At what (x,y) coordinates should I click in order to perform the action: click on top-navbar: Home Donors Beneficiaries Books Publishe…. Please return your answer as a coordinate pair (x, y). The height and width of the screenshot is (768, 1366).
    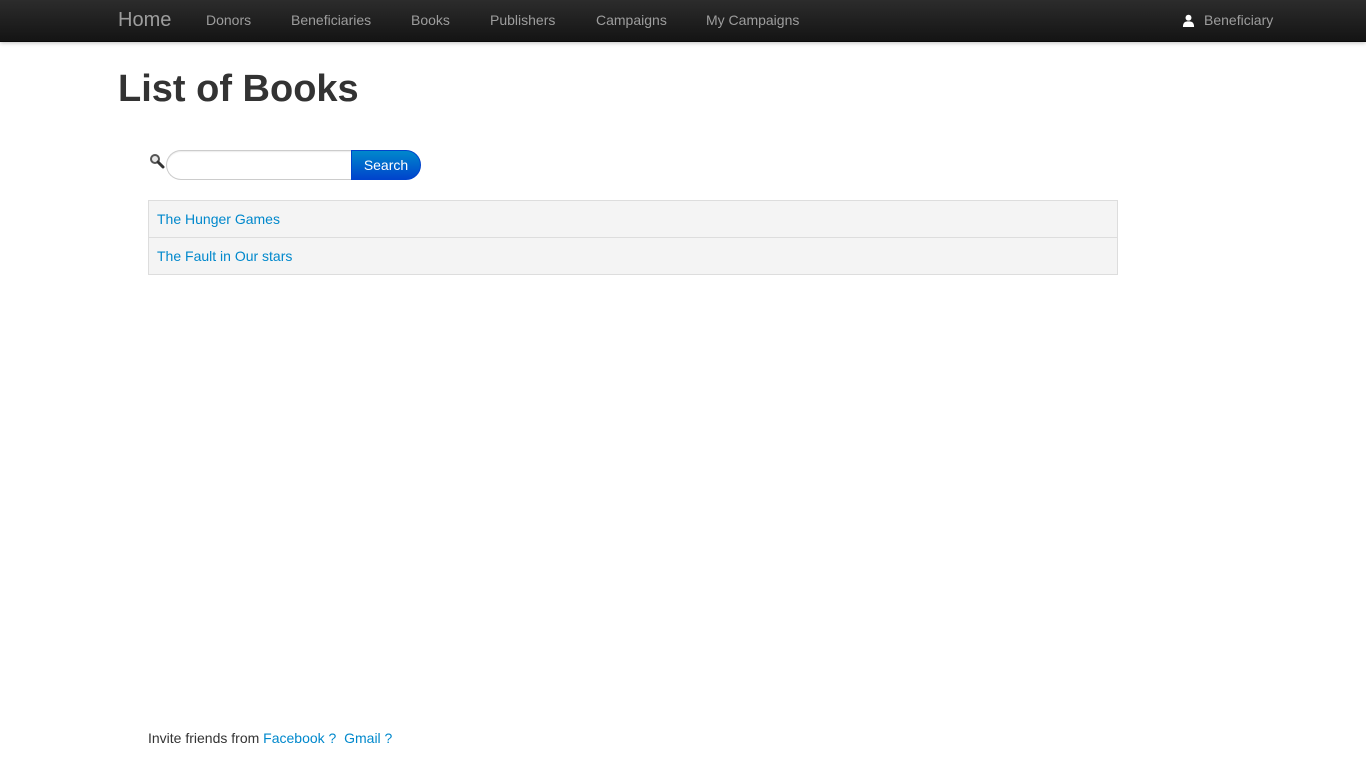
    Looking at the image, I should click on (683, 21).